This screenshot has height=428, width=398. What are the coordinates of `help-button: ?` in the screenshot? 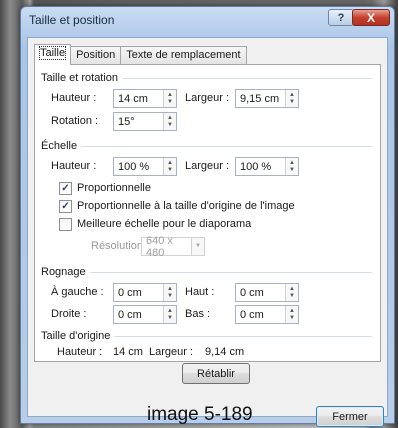 It's located at (341, 17).